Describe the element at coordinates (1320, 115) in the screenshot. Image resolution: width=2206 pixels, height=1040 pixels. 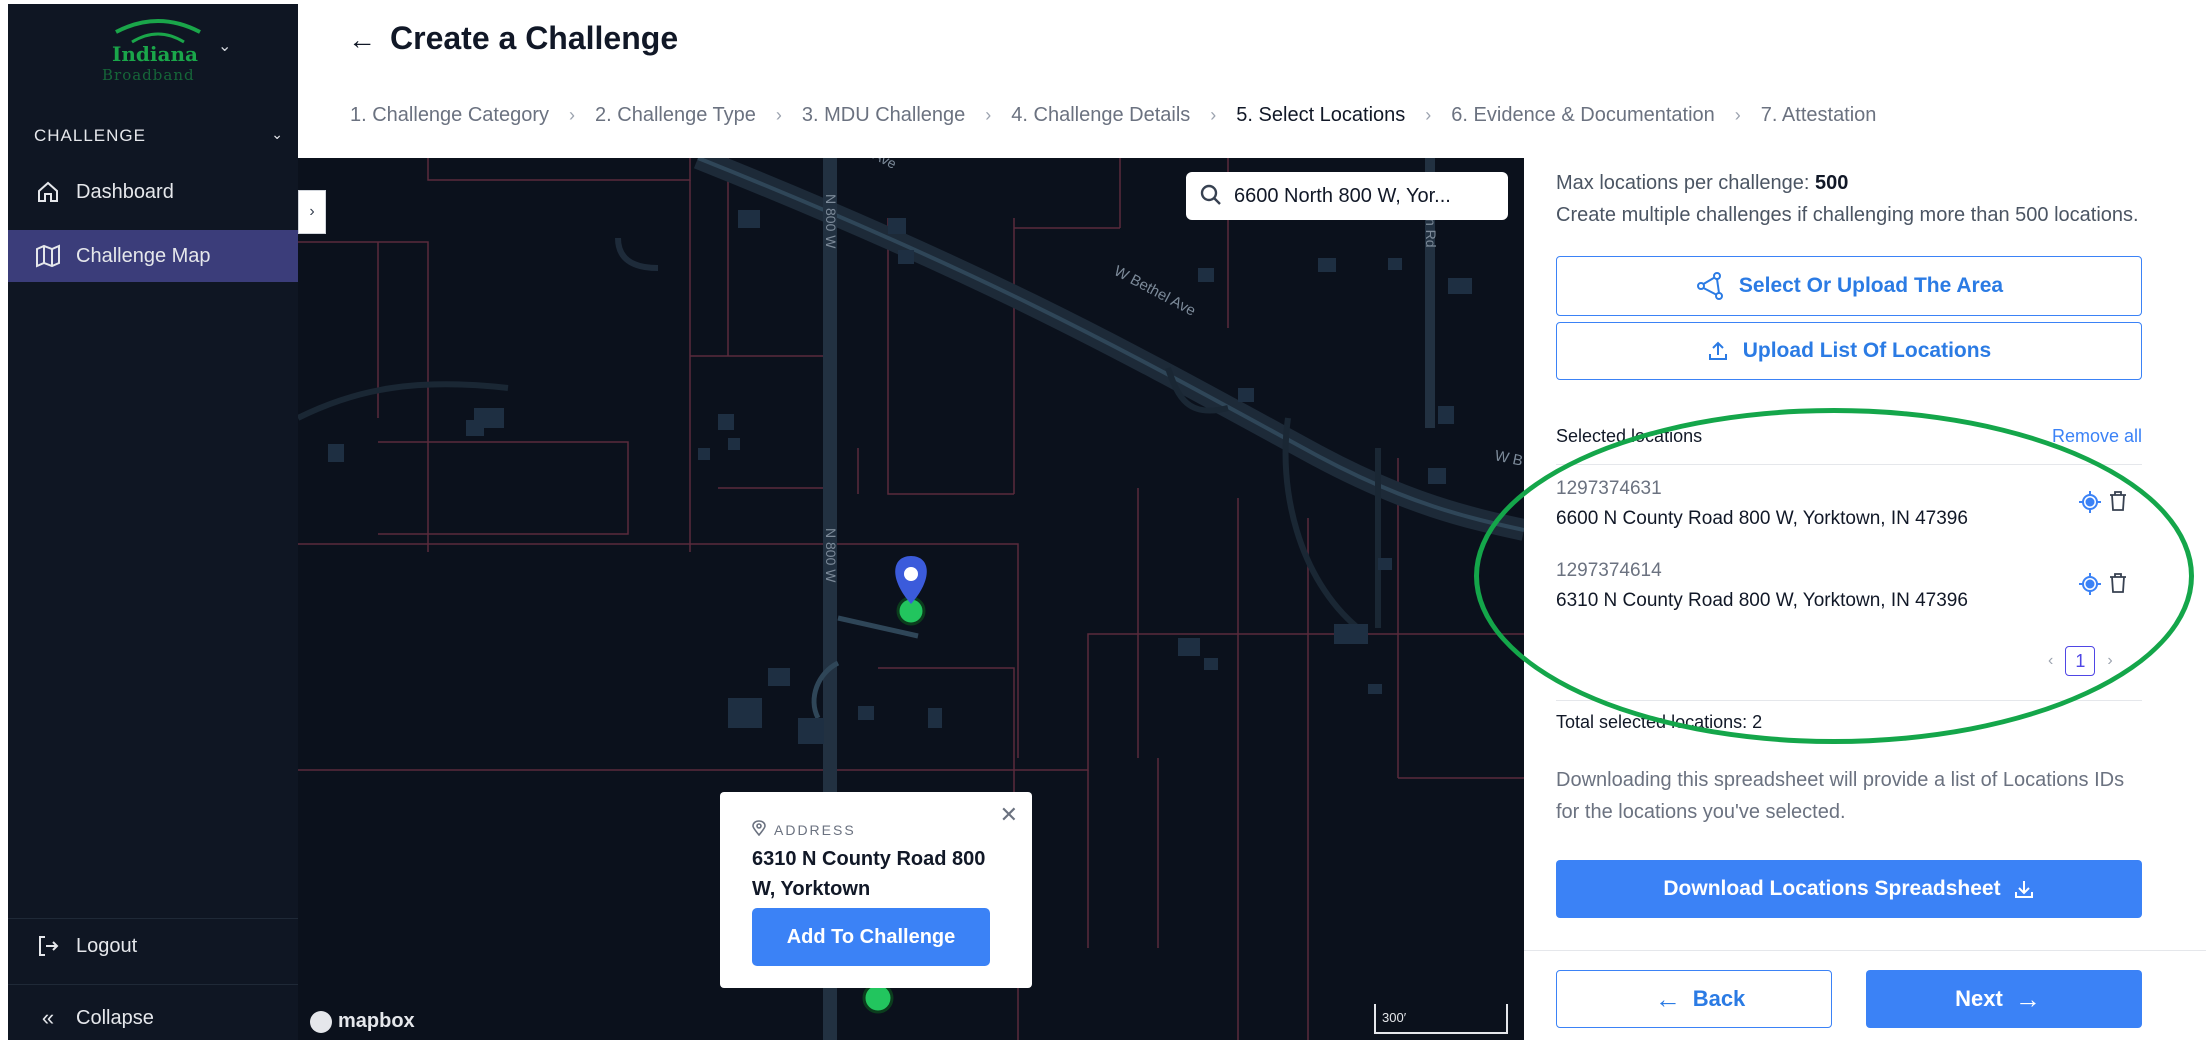
I see `step-select-locations: 5. Select Locations` at that location.